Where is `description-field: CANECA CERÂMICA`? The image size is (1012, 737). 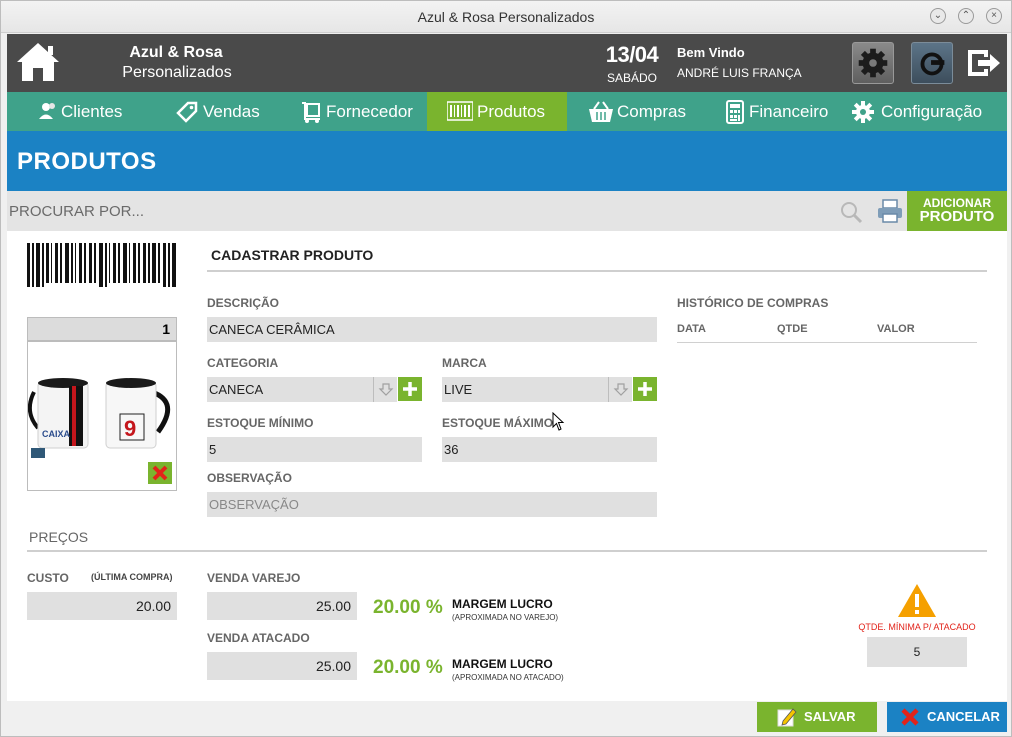 description-field: CANECA CERÂMICA is located at coordinates (432, 329).